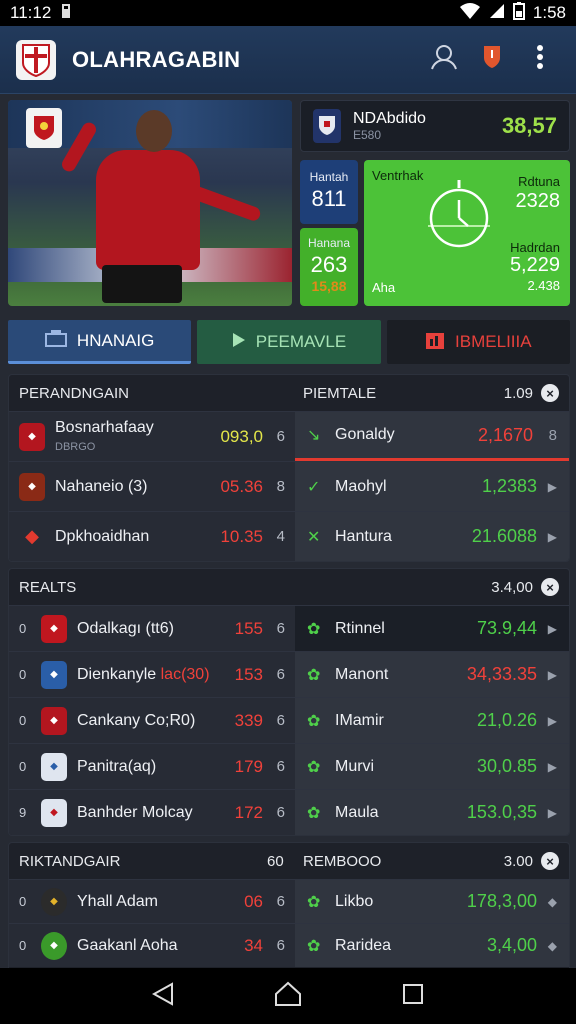 The height and width of the screenshot is (1024, 576). I want to click on team-value: 093,0, so click(241, 436).